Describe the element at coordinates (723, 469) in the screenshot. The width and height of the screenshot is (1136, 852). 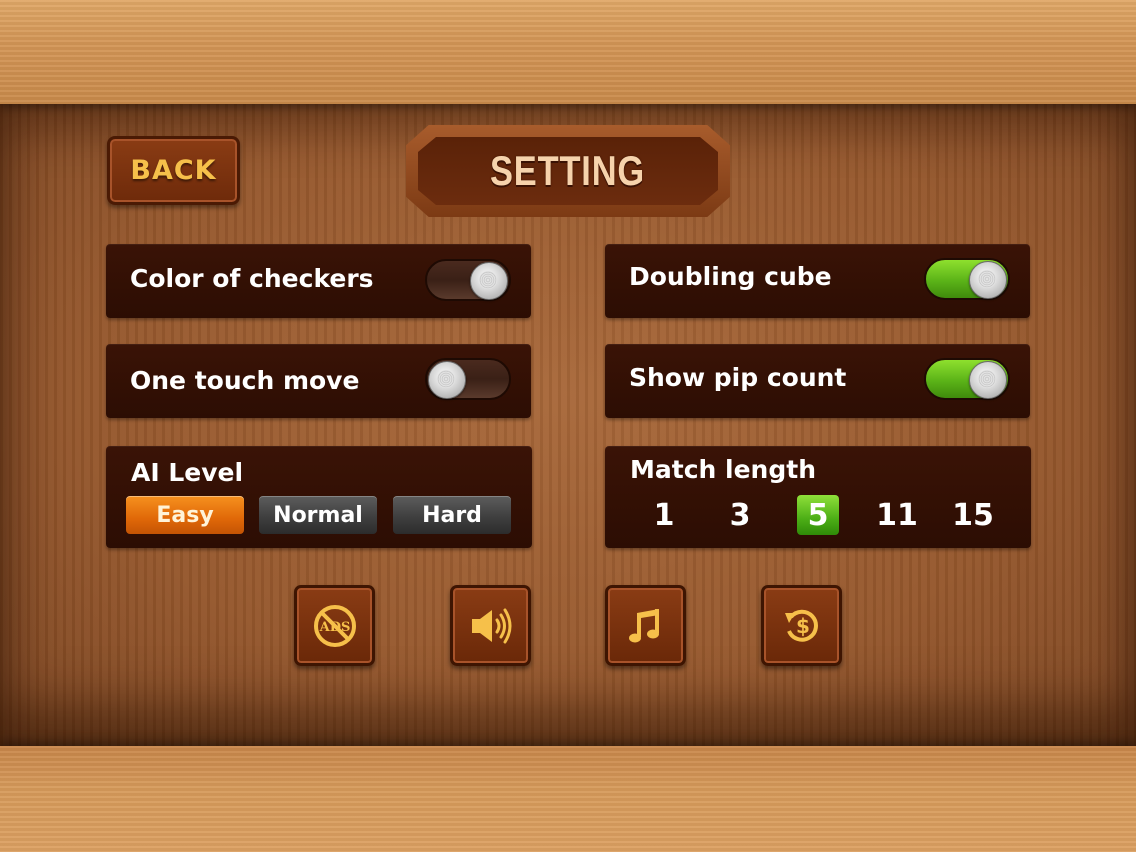
I see `match-length-label: Match length` at that location.